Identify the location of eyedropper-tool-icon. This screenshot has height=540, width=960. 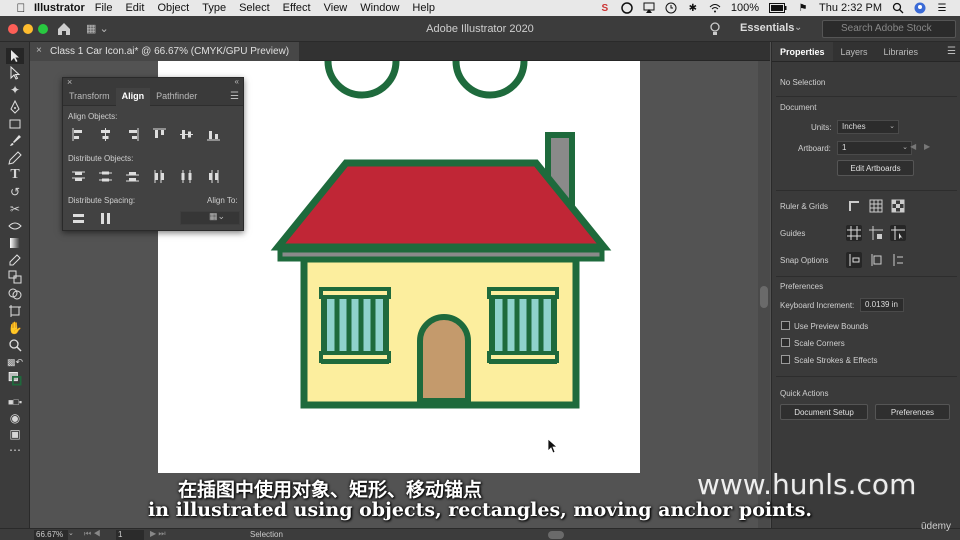
(15, 260).